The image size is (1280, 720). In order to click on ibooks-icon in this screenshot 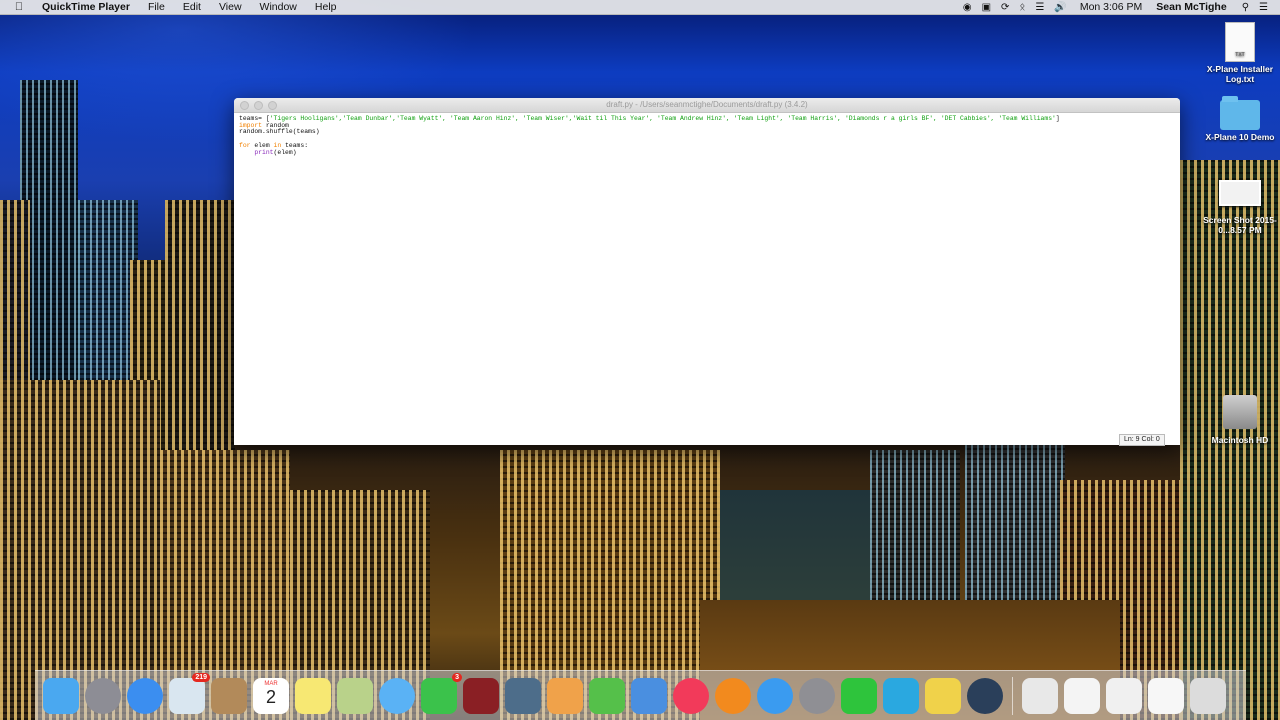, I will do `click(733, 695)`.